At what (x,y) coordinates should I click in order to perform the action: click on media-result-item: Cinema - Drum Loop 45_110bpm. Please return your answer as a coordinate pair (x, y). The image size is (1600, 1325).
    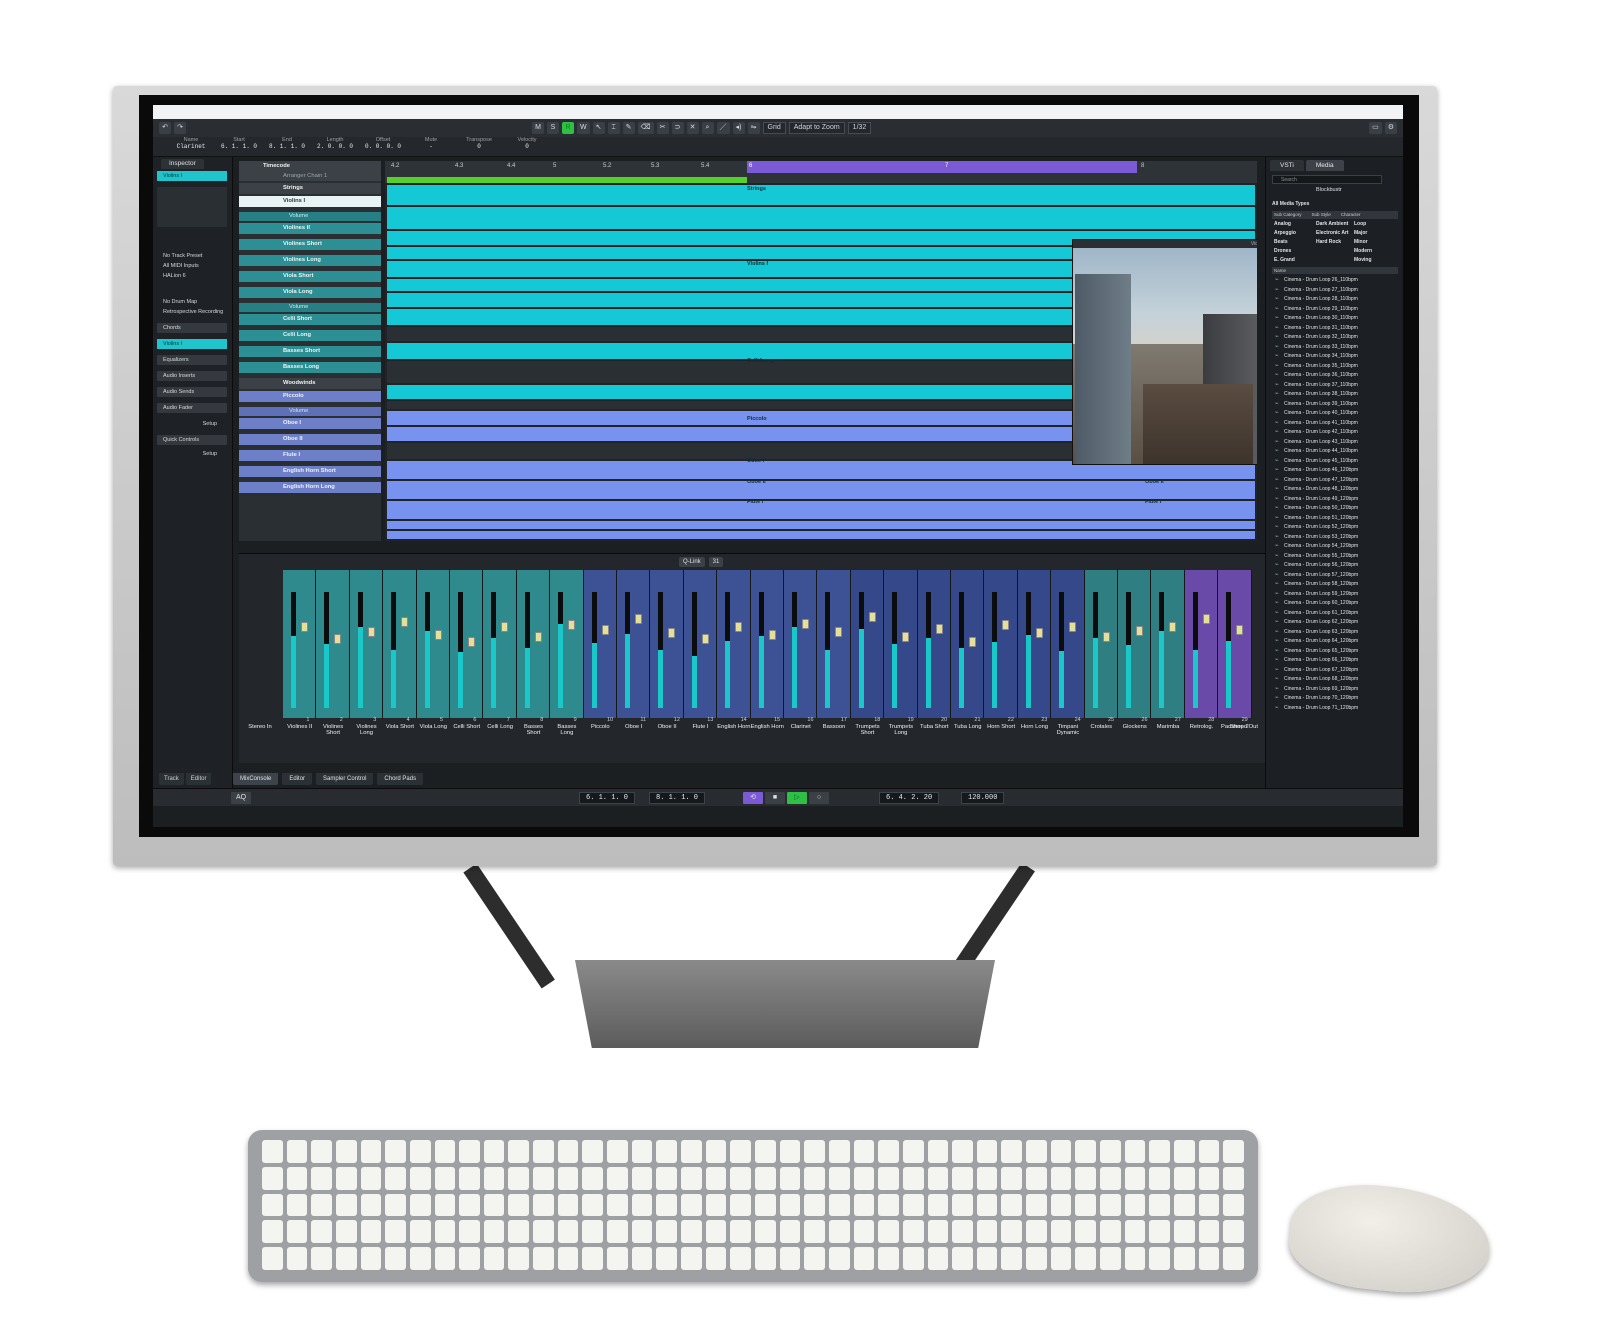
    Looking at the image, I should click on (1334, 461).